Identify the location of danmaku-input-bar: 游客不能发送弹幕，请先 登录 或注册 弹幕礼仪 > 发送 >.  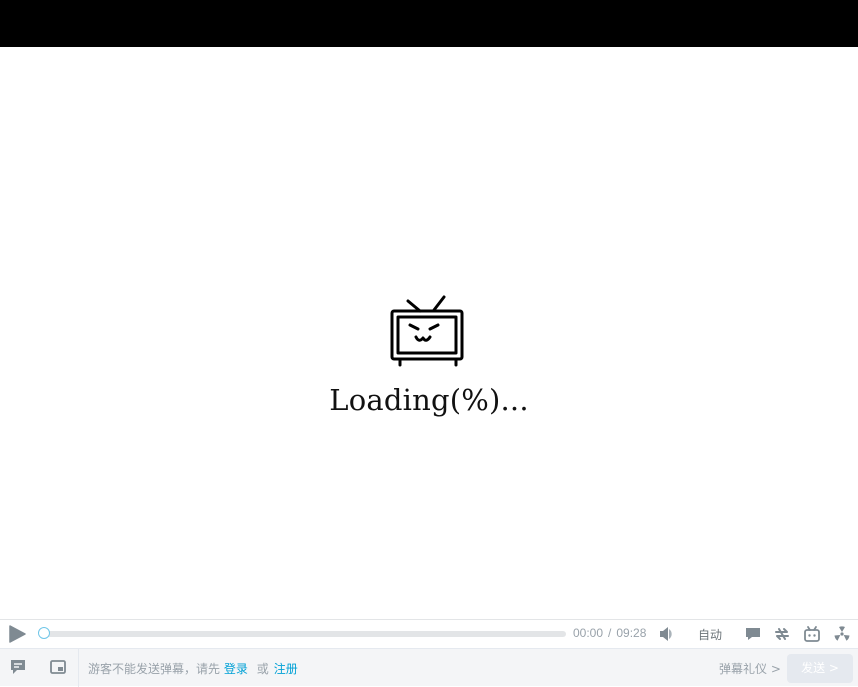
(429, 667).